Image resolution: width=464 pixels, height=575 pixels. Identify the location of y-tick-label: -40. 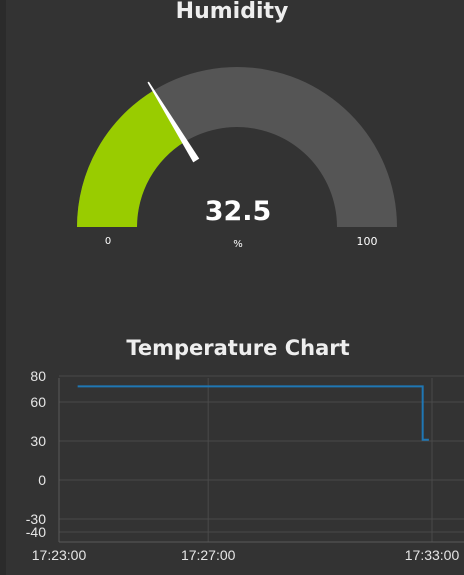
(36, 532).